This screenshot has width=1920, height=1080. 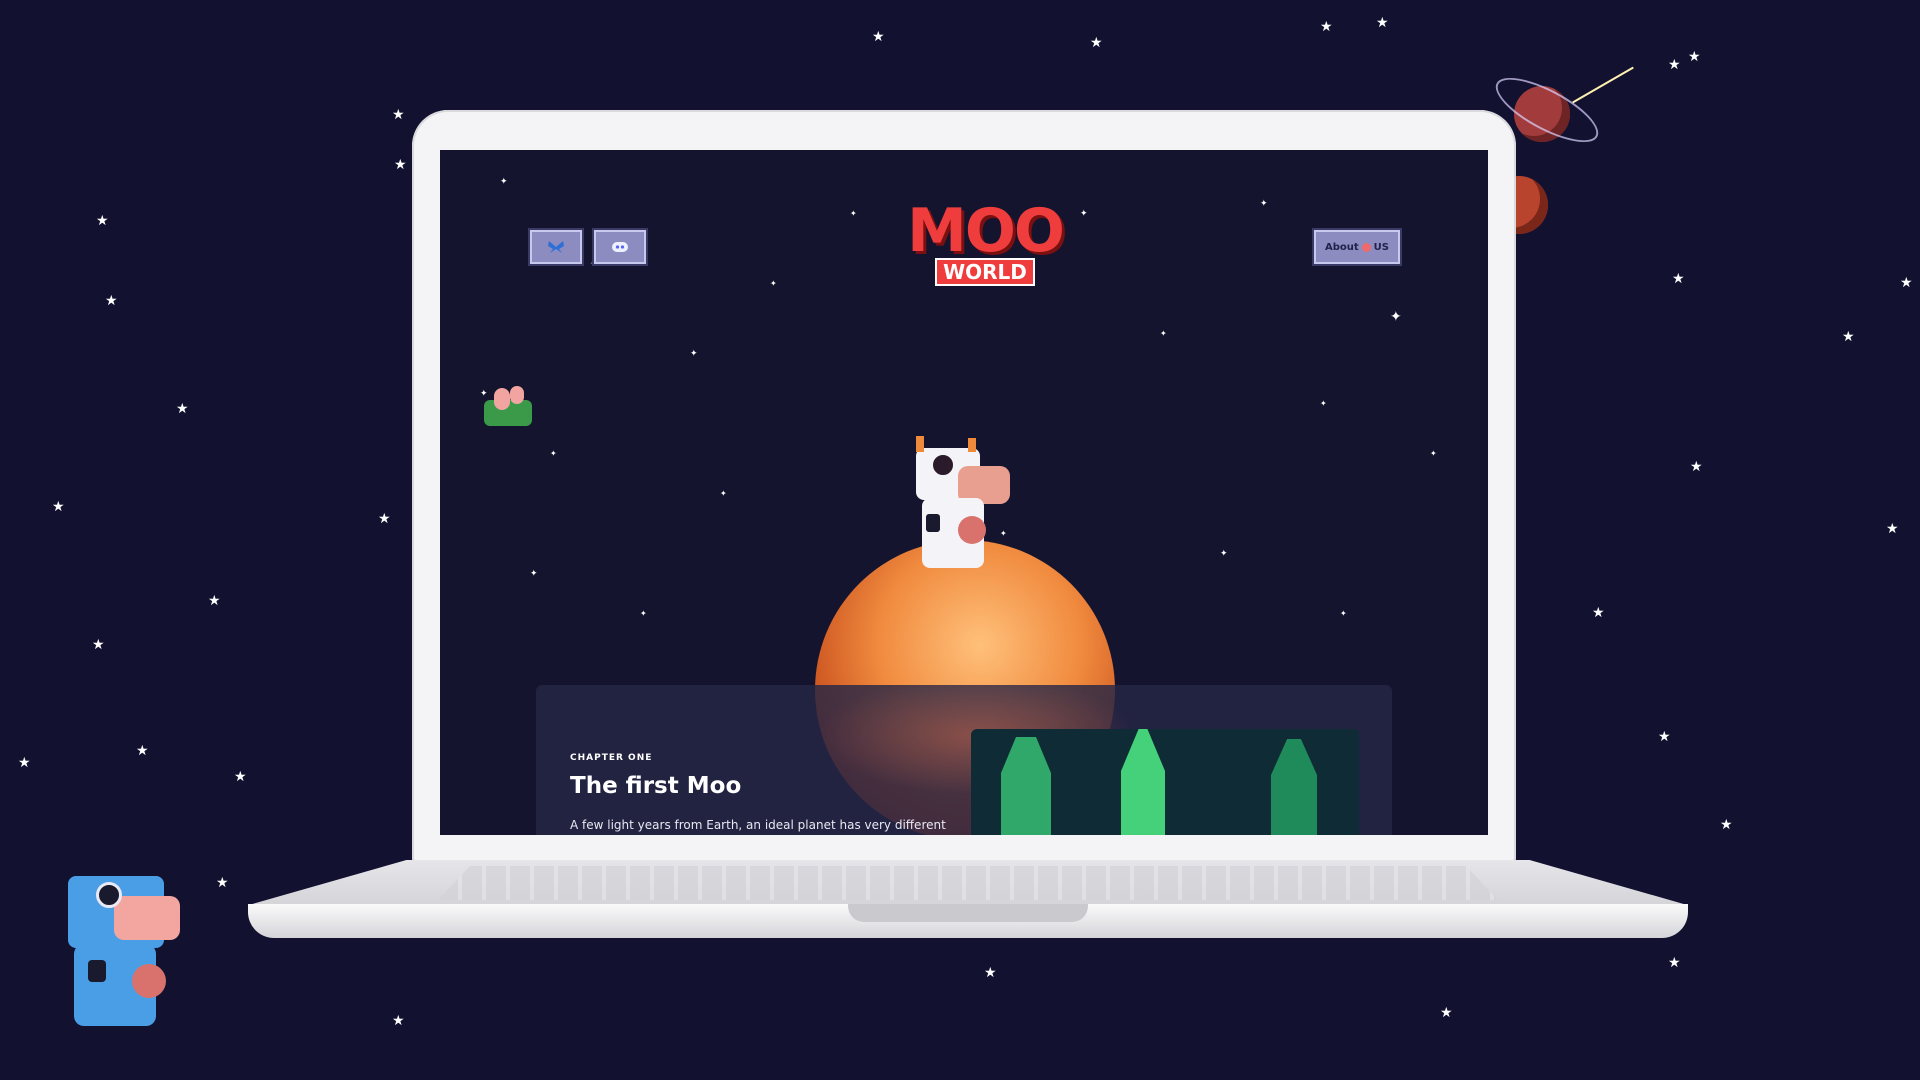 I want to click on butterfly-icon, so click(x=556, y=247).